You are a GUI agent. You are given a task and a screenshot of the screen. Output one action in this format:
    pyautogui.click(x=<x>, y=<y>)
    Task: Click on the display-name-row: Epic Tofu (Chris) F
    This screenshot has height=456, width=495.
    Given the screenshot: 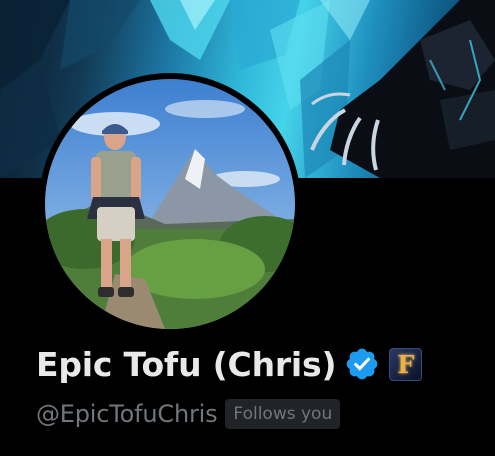 What is the action you would take?
    pyautogui.click(x=229, y=364)
    